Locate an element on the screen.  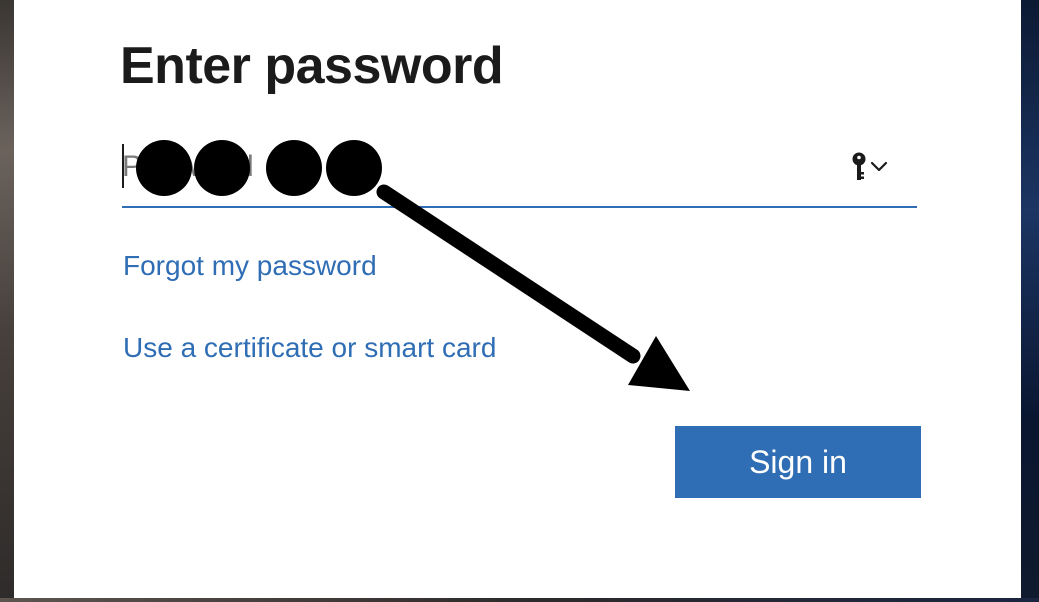
page-title: Enter password is located at coordinates (312, 66).